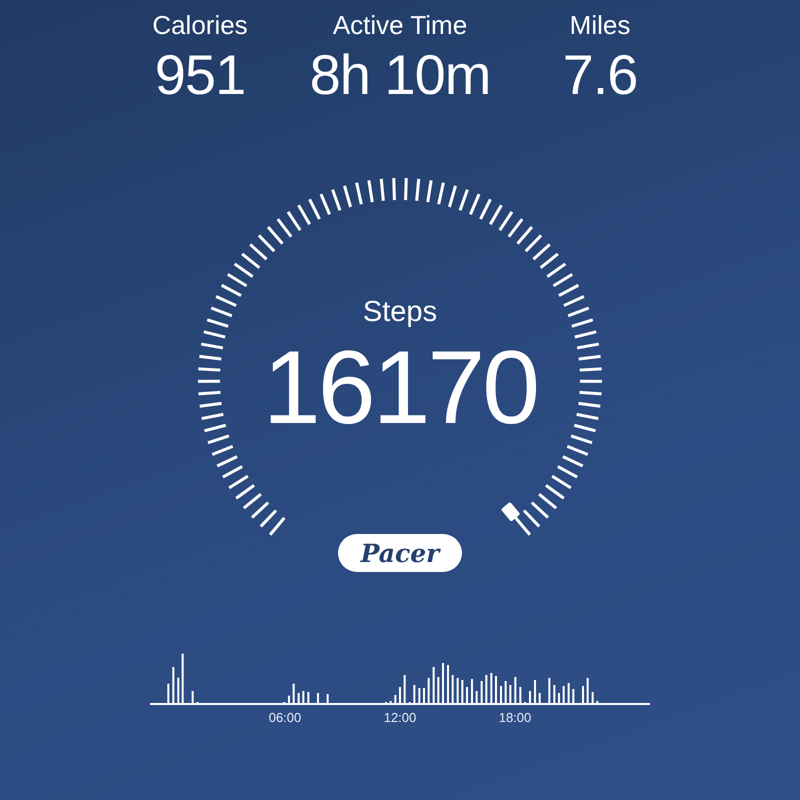 The image size is (800, 800). What do you see at coordinates (400, 75) in the screenshot?
I see `stat-value: 8h 10m` at bounding box center [400, 75].